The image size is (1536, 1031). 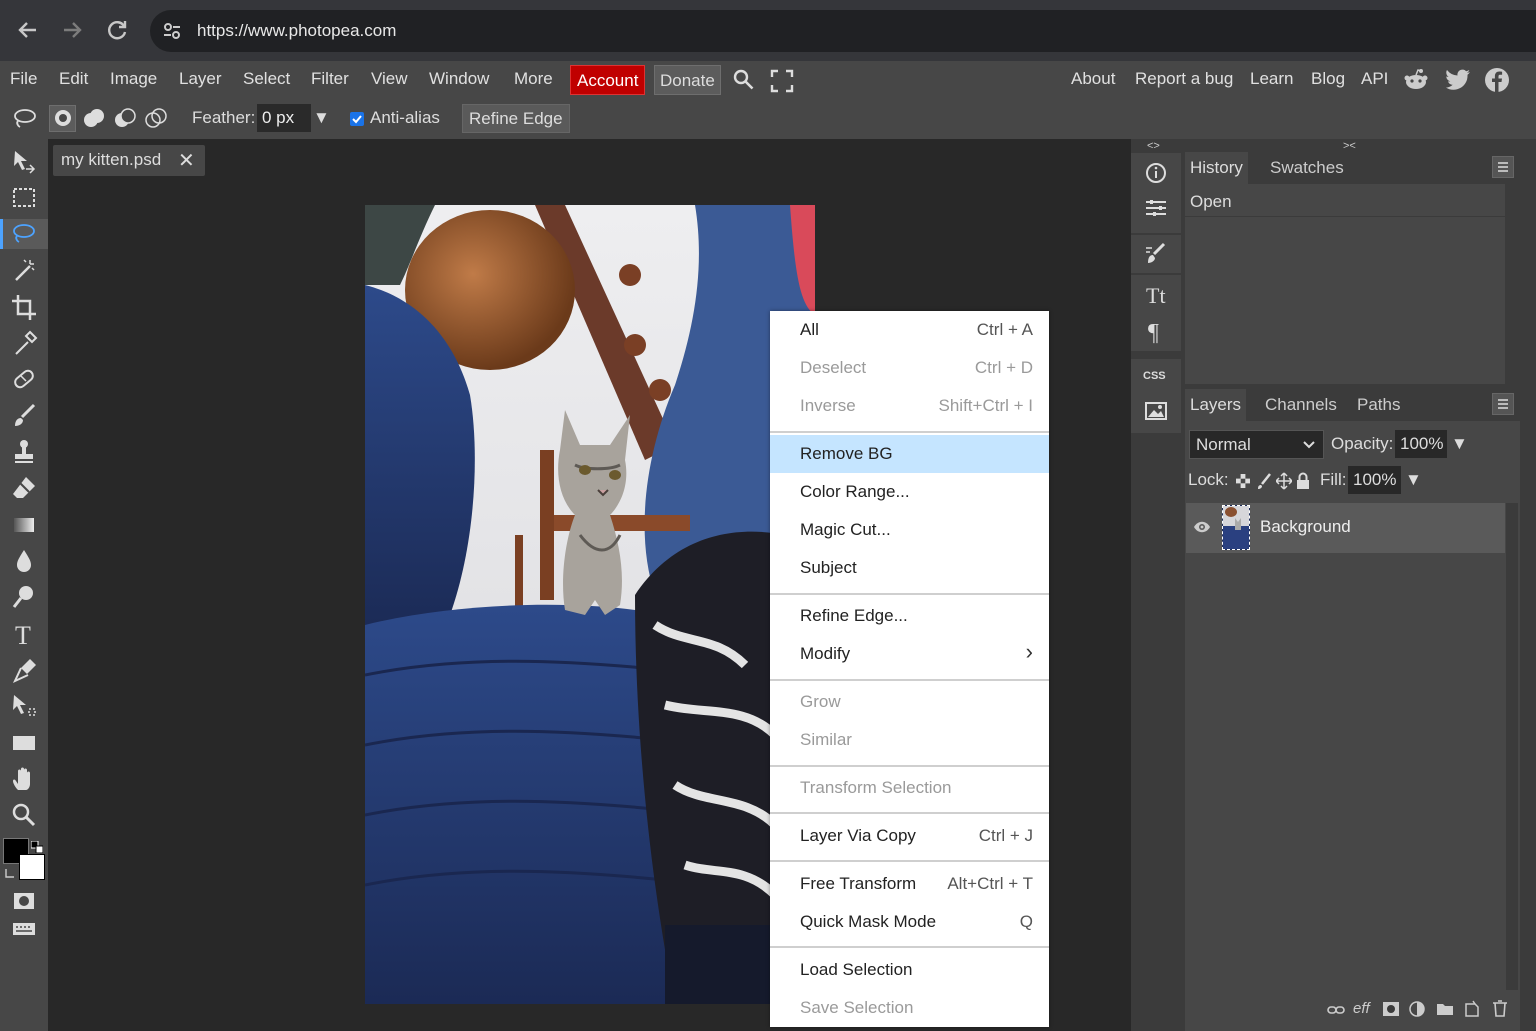 What do you see at coordinates (117, 30) in the screenshot?
I see `reload-icon` at bounding box center [117, 30].